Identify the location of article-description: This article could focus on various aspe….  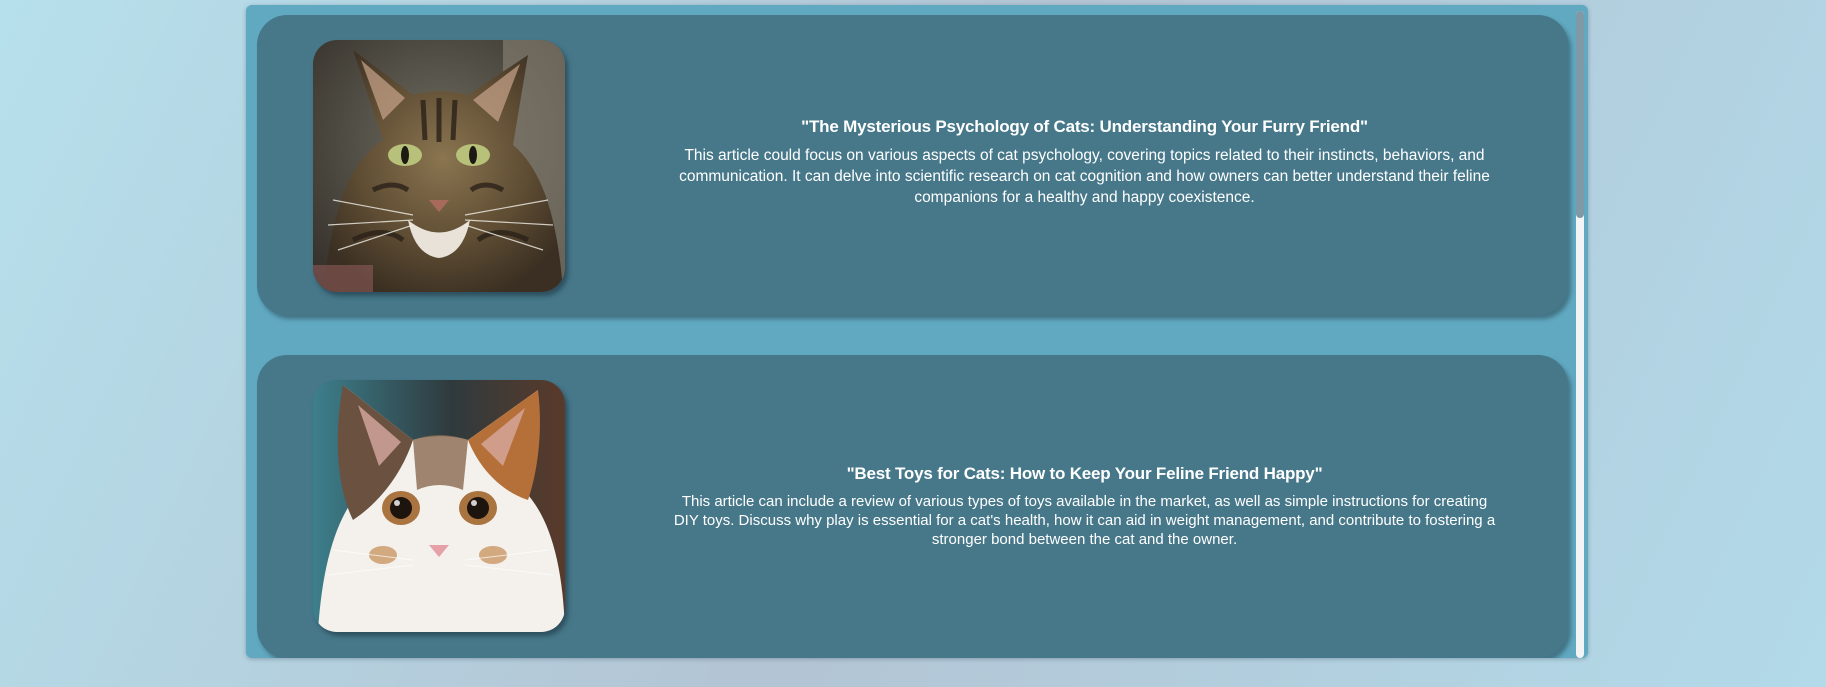
(1084, 176).